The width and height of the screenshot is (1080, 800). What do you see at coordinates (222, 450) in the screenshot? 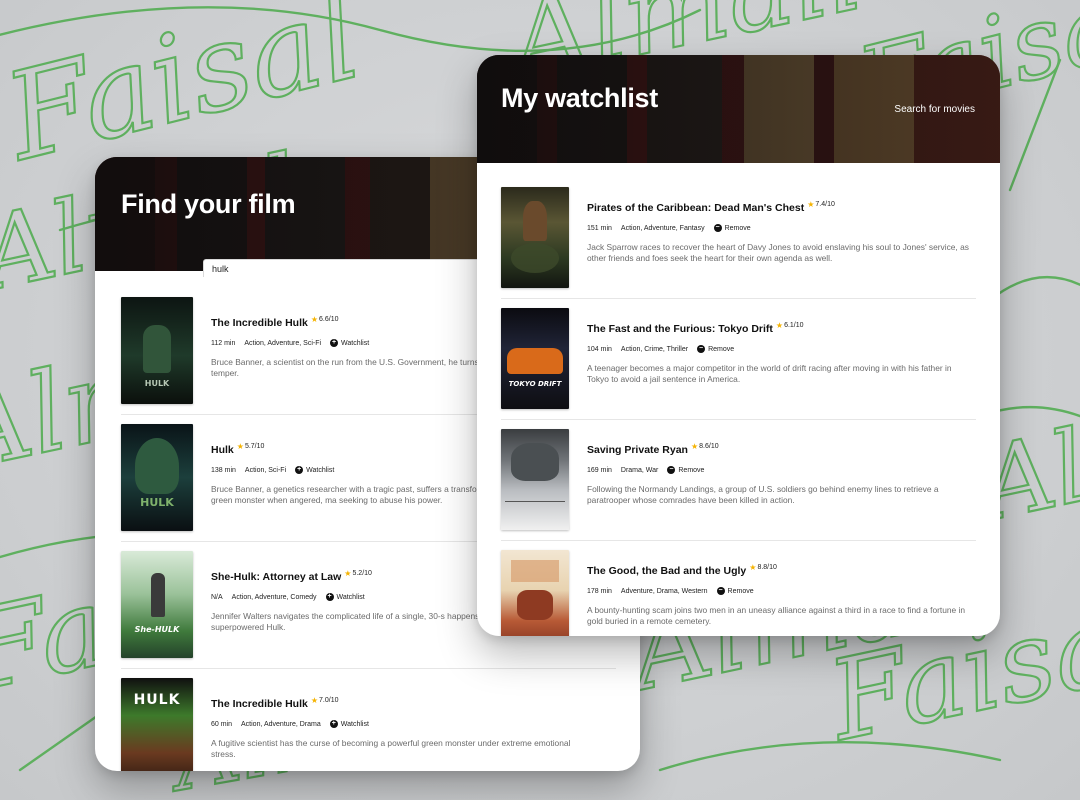
I see `film-title: Hulk` at bounding box center [222, 450].